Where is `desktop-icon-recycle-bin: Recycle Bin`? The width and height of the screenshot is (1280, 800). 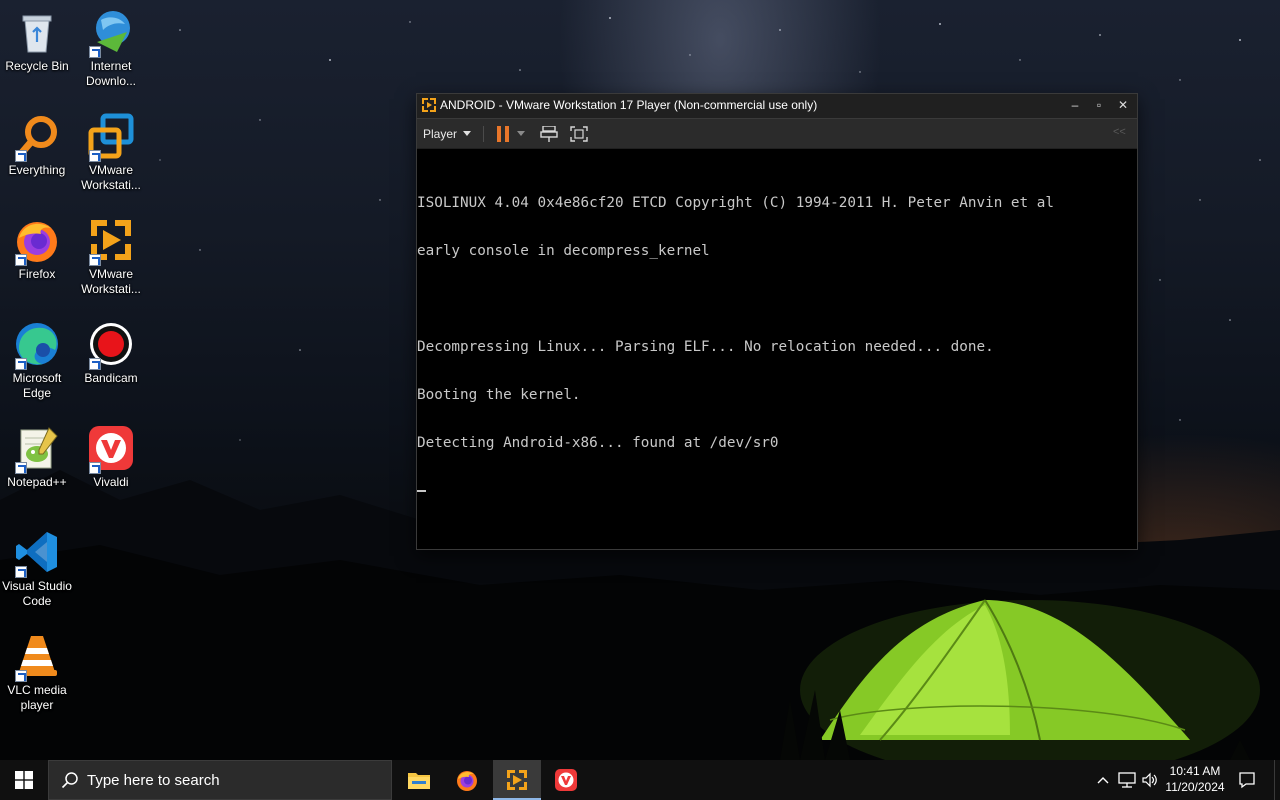
desktop-icon-recycle-bin: Recycle Bin is located at coordinates (37, 39).